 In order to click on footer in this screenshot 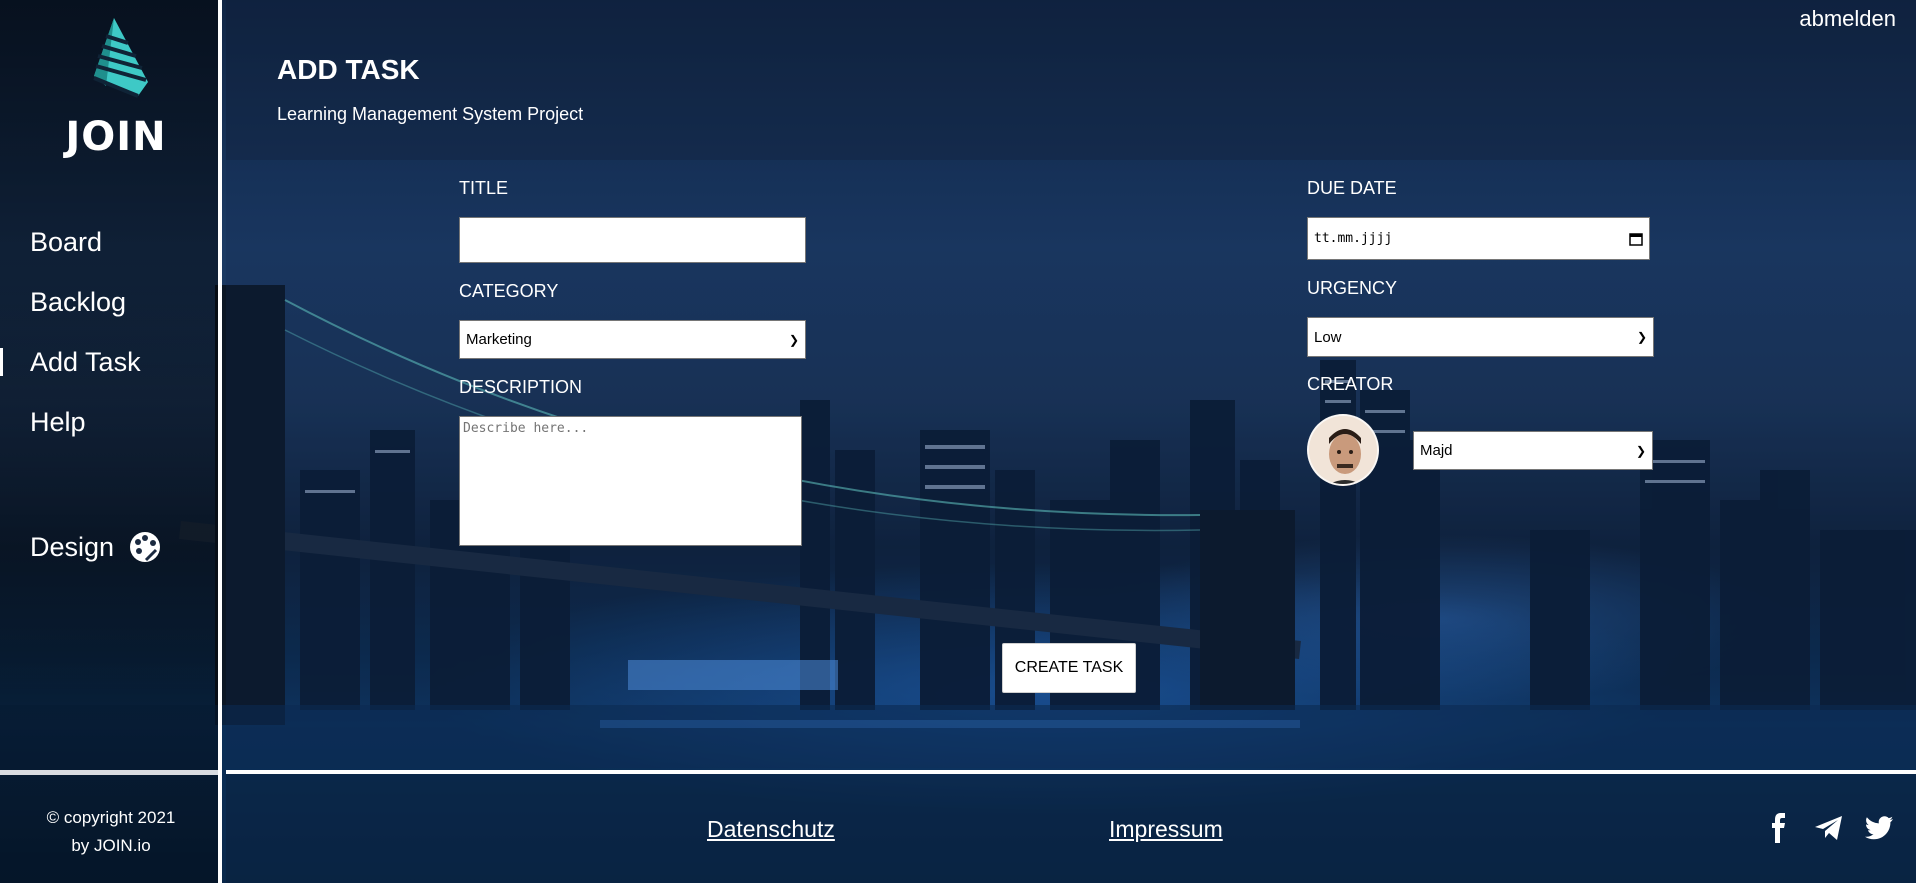, I will do `click(1071, 828)`.